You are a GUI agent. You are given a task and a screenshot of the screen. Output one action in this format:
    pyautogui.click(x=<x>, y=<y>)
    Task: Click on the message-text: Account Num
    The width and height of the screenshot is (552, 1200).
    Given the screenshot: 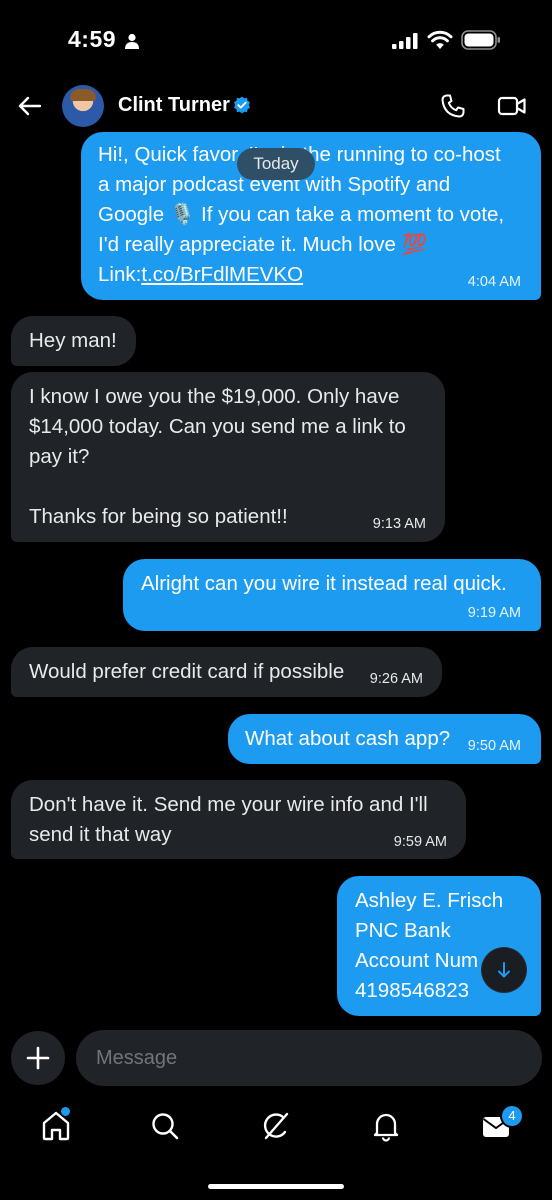 What is the action you would take?
    pyautogui.click(x=417, y=960)
    